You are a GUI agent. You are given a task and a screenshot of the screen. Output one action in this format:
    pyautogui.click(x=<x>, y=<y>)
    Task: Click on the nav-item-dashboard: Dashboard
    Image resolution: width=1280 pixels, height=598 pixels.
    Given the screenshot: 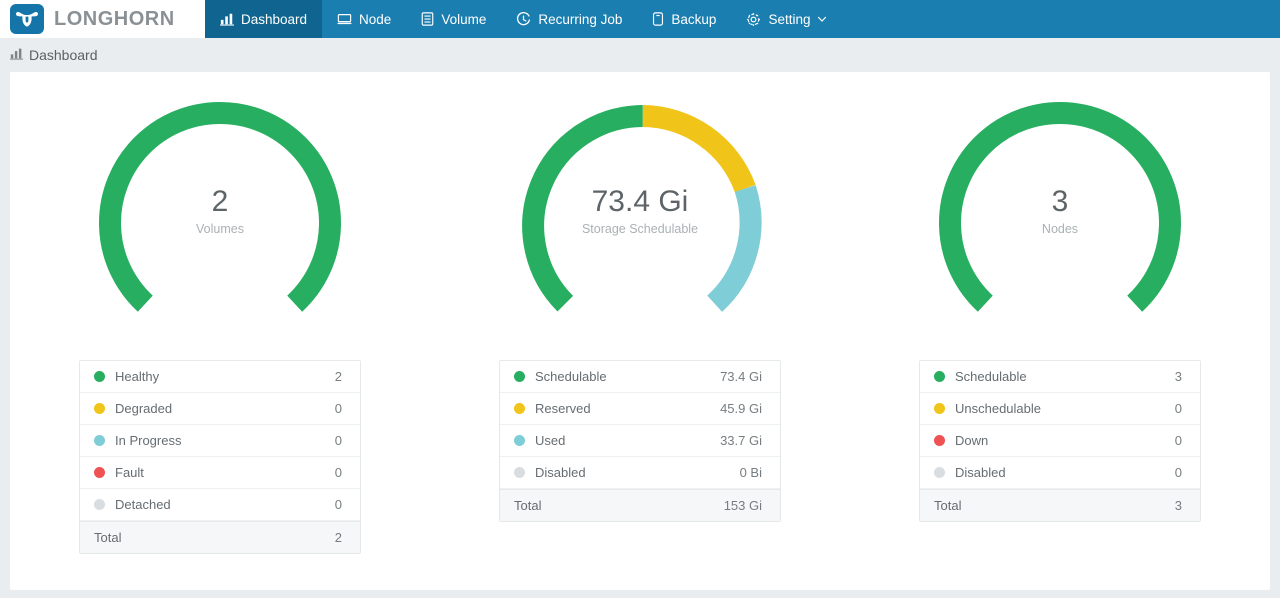 What is the action you would take?
    pyautogui.click(x=264, y=19)
    